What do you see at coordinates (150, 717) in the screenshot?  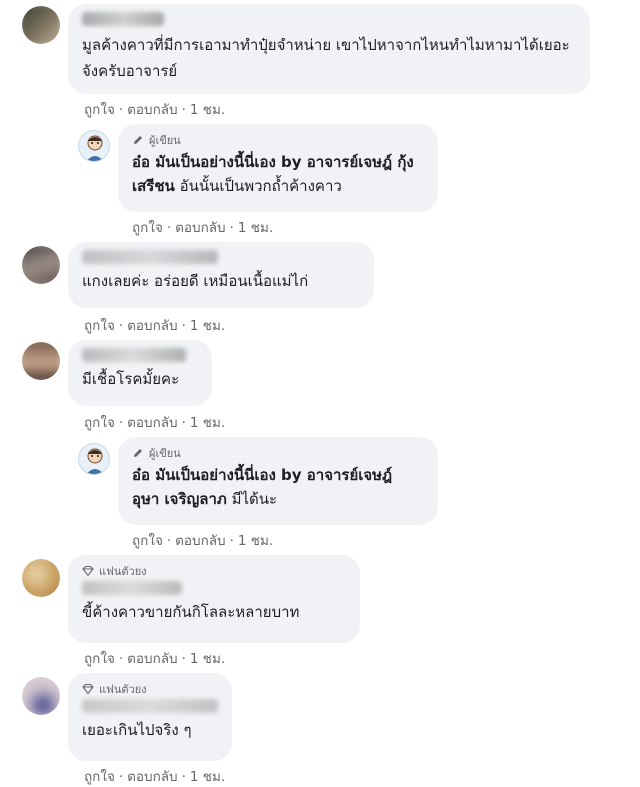 I see `comment-bubble: แฟนตัวยง เยอะเกินไปจริง ๆ` at bounding box center [150, 717].